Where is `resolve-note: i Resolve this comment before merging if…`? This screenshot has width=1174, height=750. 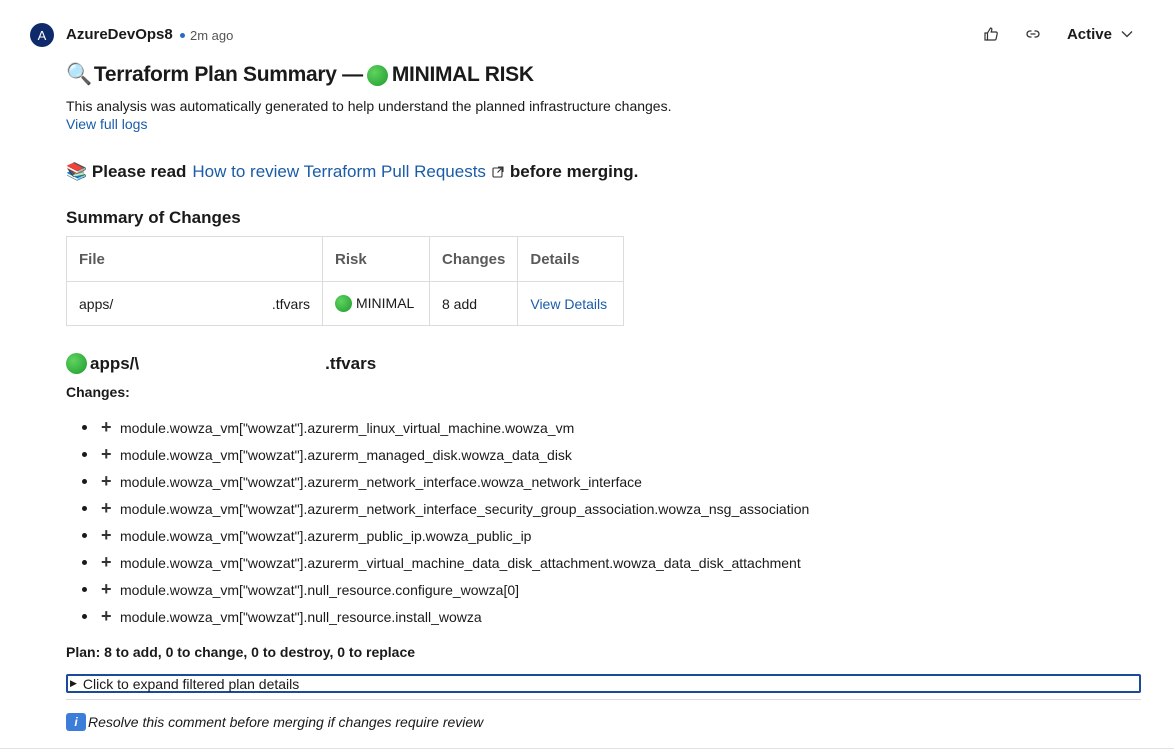
resolve-note: i Resolve this comment before merging if… is located at coordinates (603, 722).